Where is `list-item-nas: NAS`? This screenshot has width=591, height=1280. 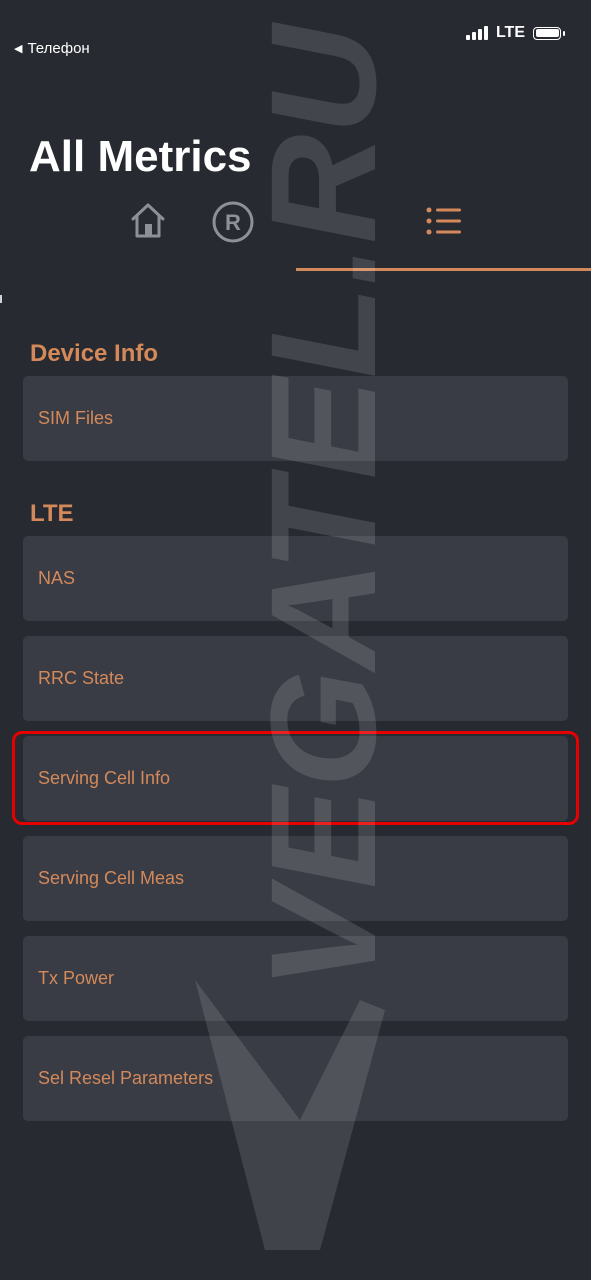
list-item-nas: NAS is located at coordinates (295, 578).